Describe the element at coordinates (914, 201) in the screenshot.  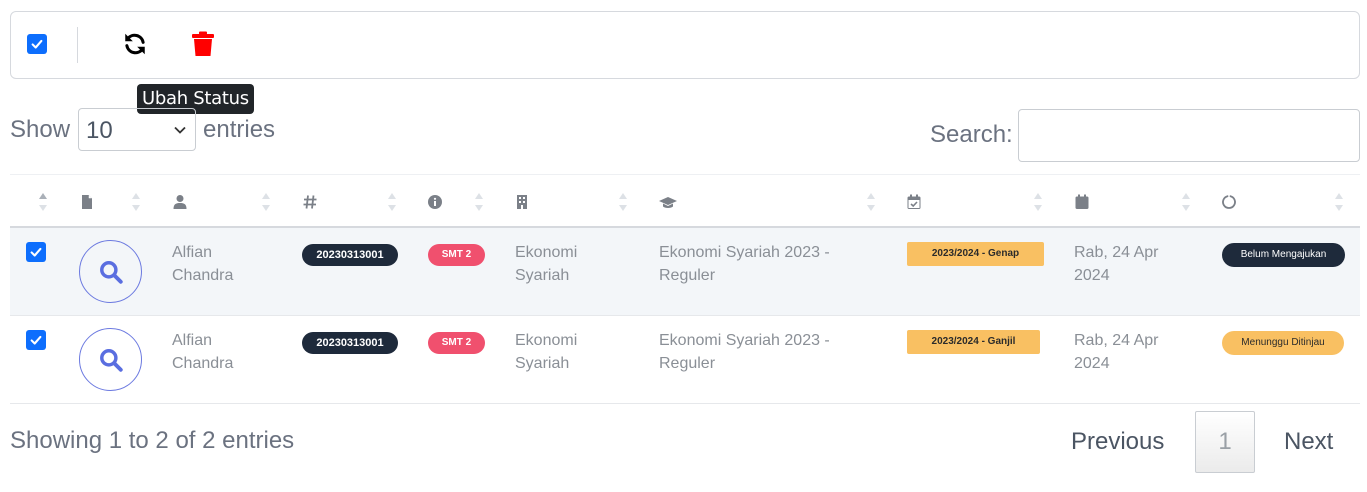
I see `calendar-check-icon` at that location.